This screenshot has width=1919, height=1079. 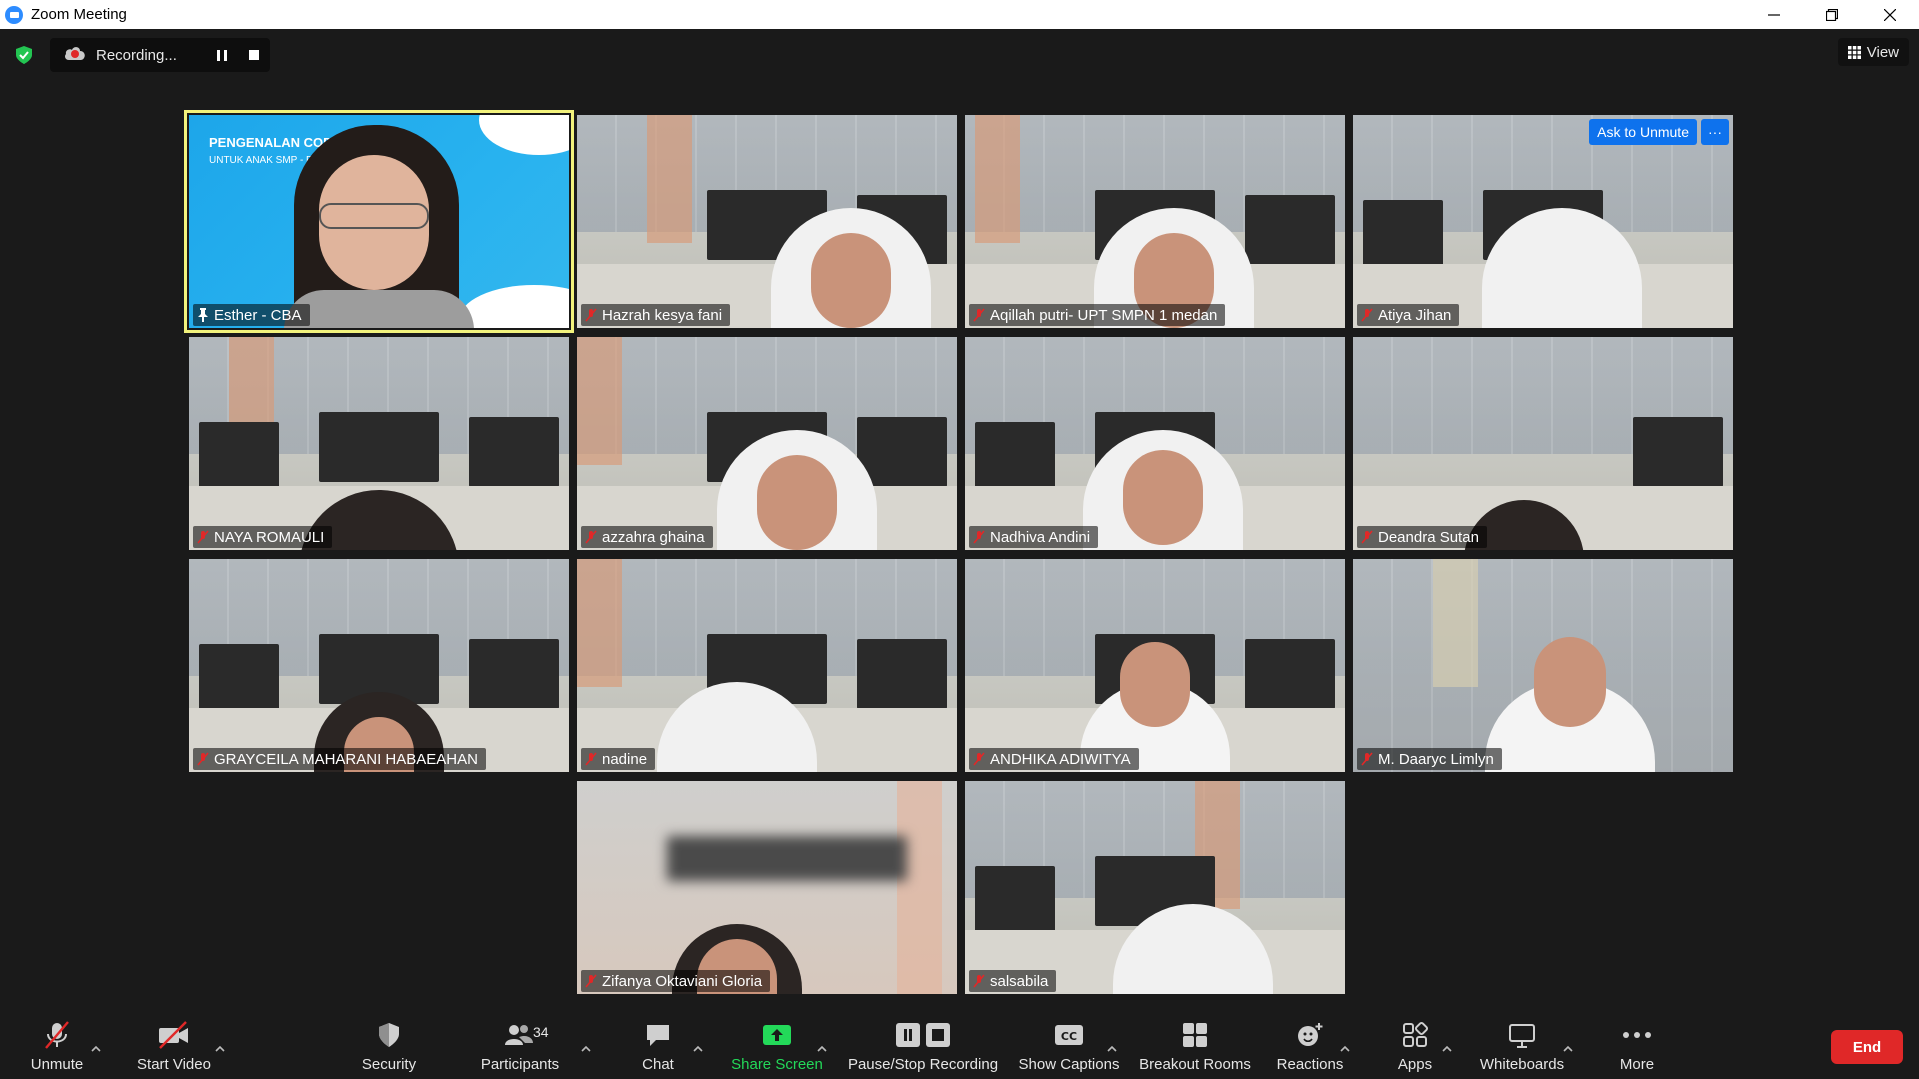 I want to click on participants-options-caret, so click(x=586, y=1048).